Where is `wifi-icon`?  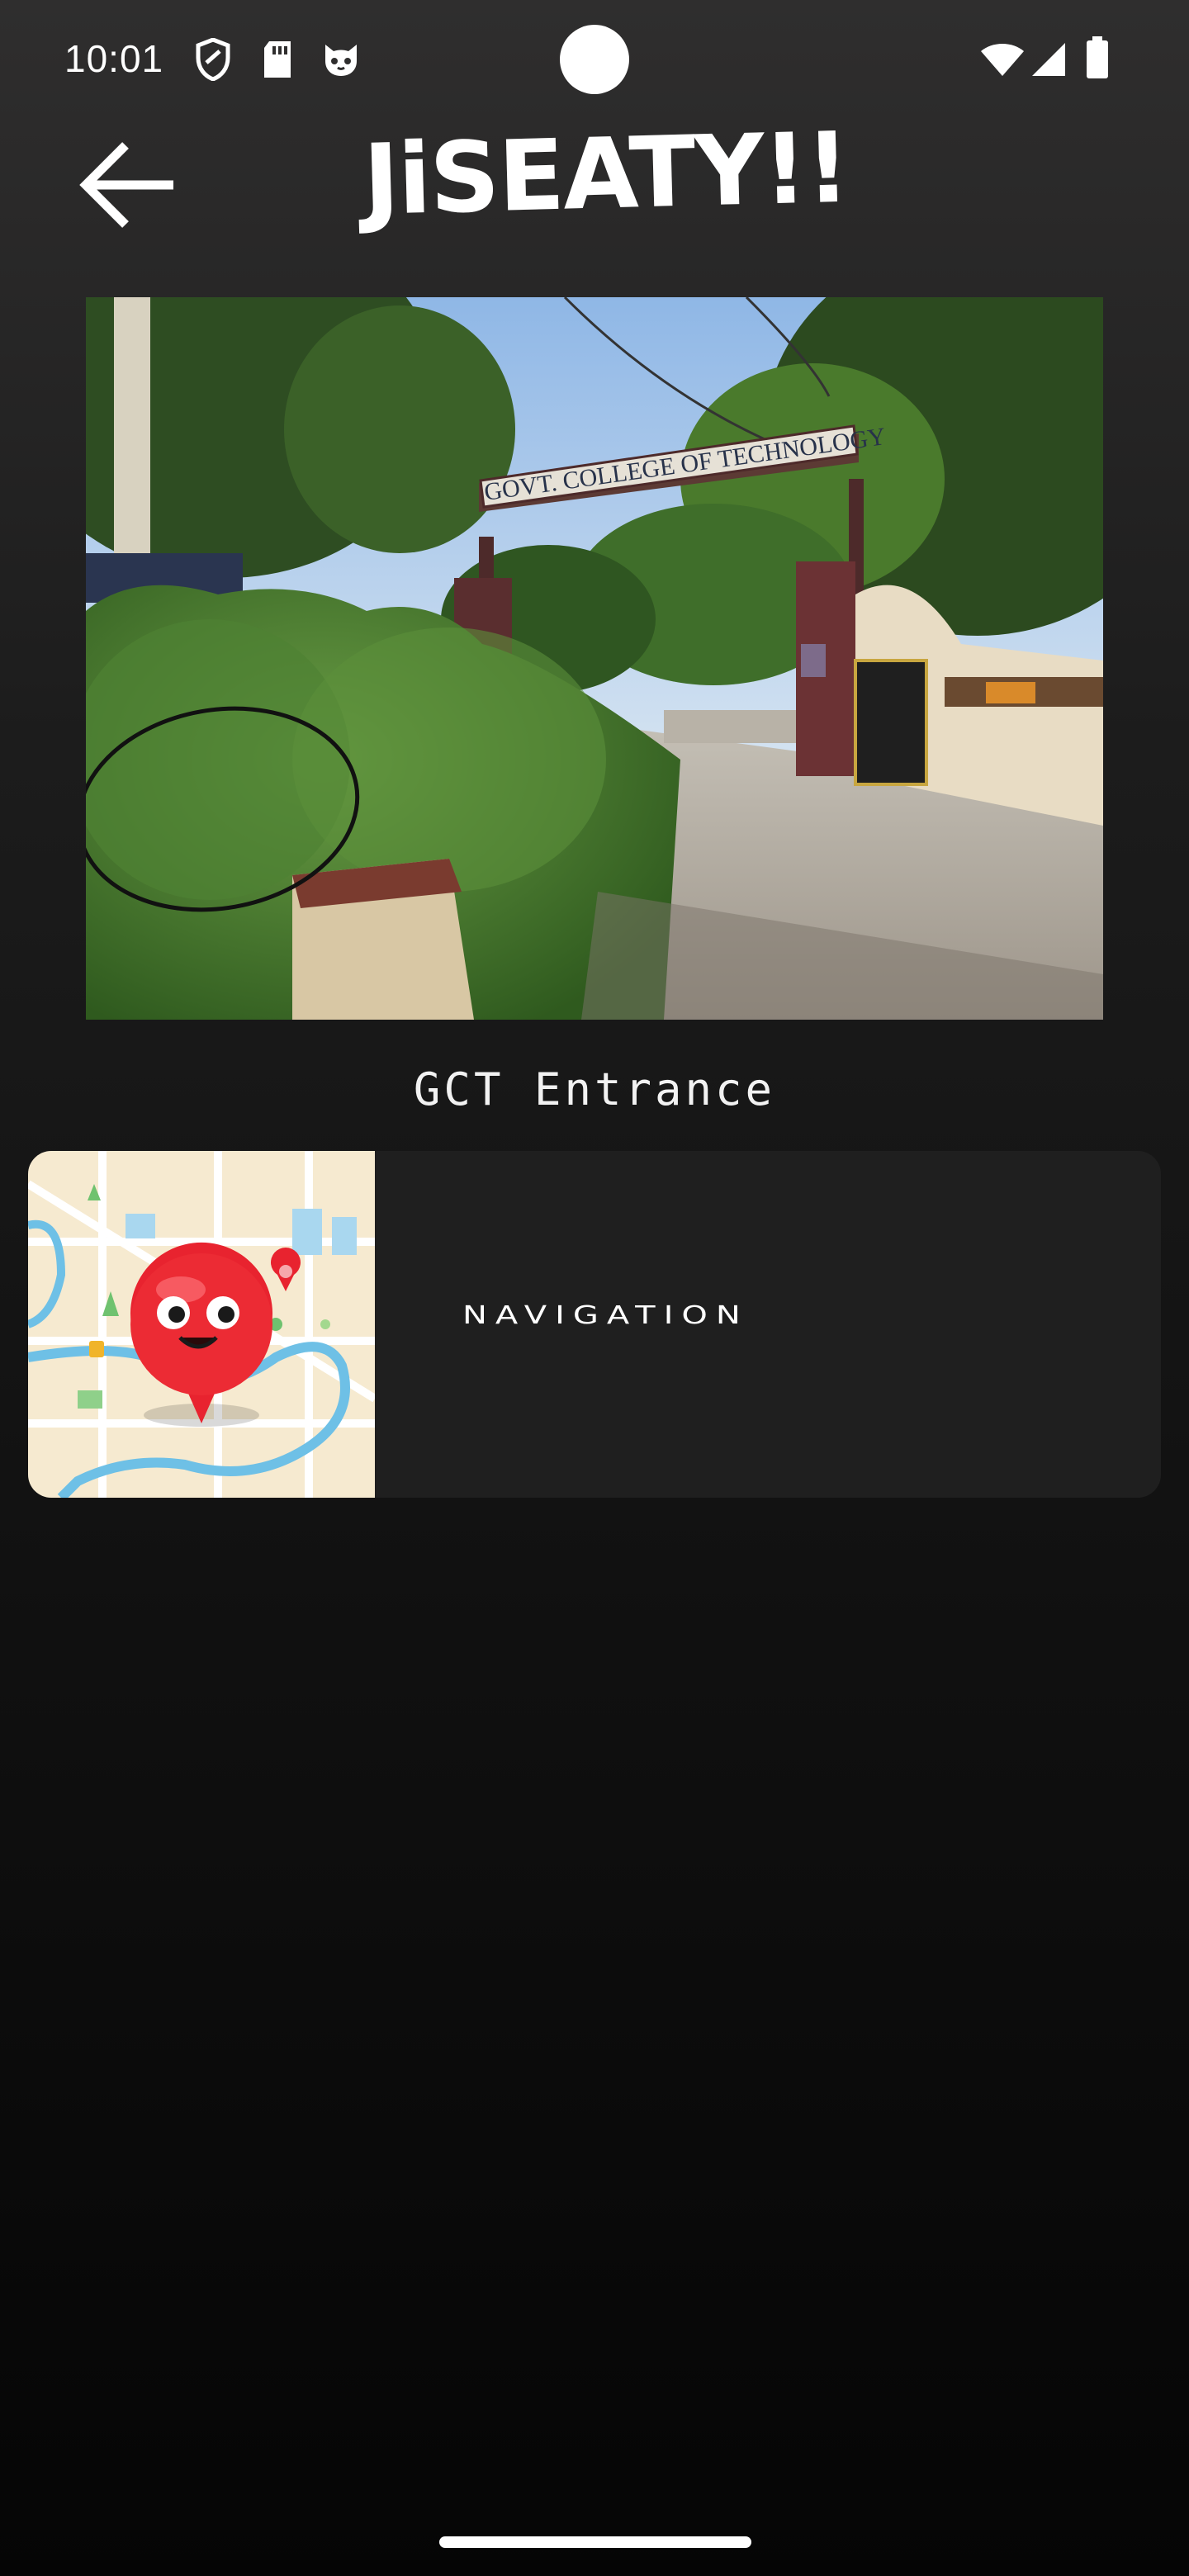
wifi-icon is located at coordinates (1002, 61).